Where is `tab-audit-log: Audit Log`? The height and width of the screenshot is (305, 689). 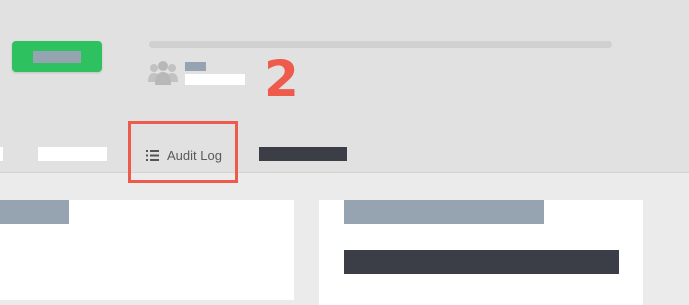
tab-audit-log: Audit Log is located at coordinates (183, 155).